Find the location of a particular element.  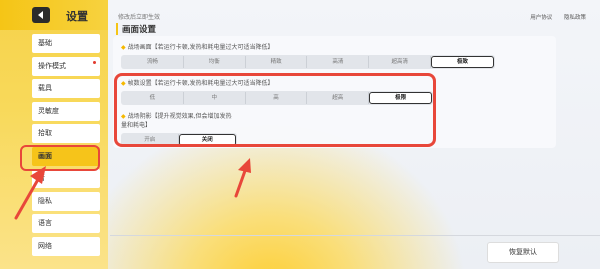

annotation-arrow-right is located at coordinates (242, 178).